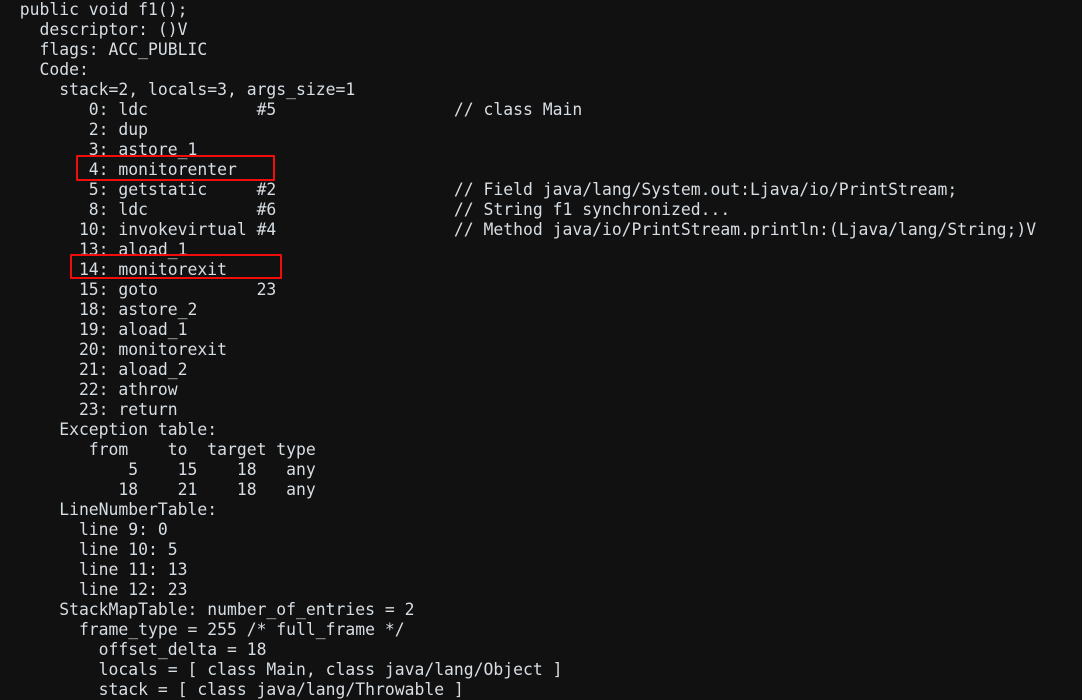 This screenshot has height=700, width=1082. Describe the element at coordinates (158, 489) in the screenshot. I see `code-line-exception-table-row: 18 21 18 any` at that location.